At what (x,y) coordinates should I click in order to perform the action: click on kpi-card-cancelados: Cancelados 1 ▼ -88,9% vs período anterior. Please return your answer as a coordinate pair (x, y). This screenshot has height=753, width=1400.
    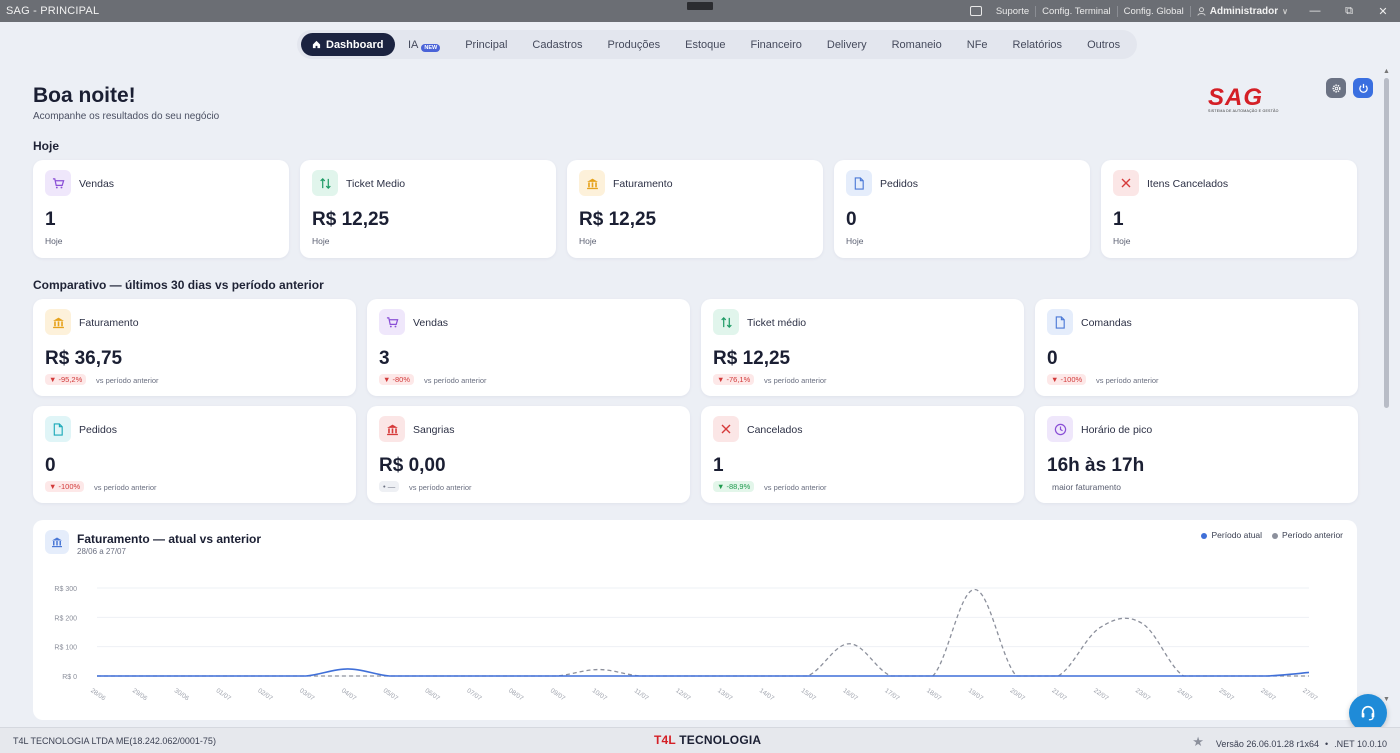
    Looking at the image, I should click on (862, 454).